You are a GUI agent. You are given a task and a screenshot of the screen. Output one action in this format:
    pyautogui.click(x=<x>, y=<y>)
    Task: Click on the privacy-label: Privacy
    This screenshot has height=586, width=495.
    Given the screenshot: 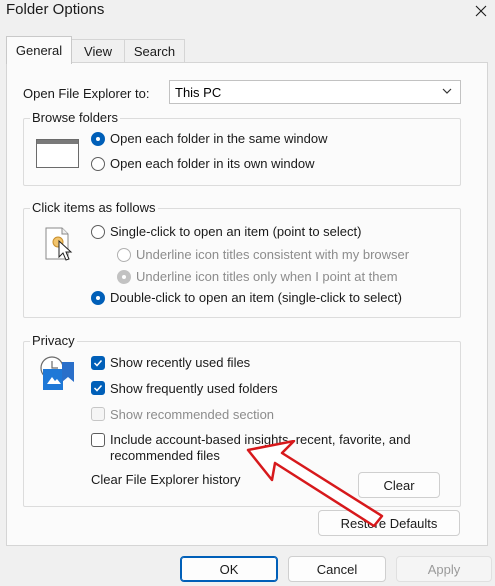 What is the action you would take?
    pyautogui.click(x=53, y=340)
    